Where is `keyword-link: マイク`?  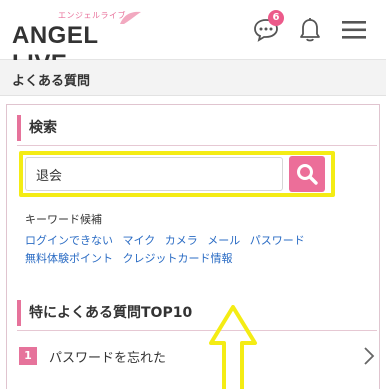 keyword-link: マイク is located at coordinates (139, 240).